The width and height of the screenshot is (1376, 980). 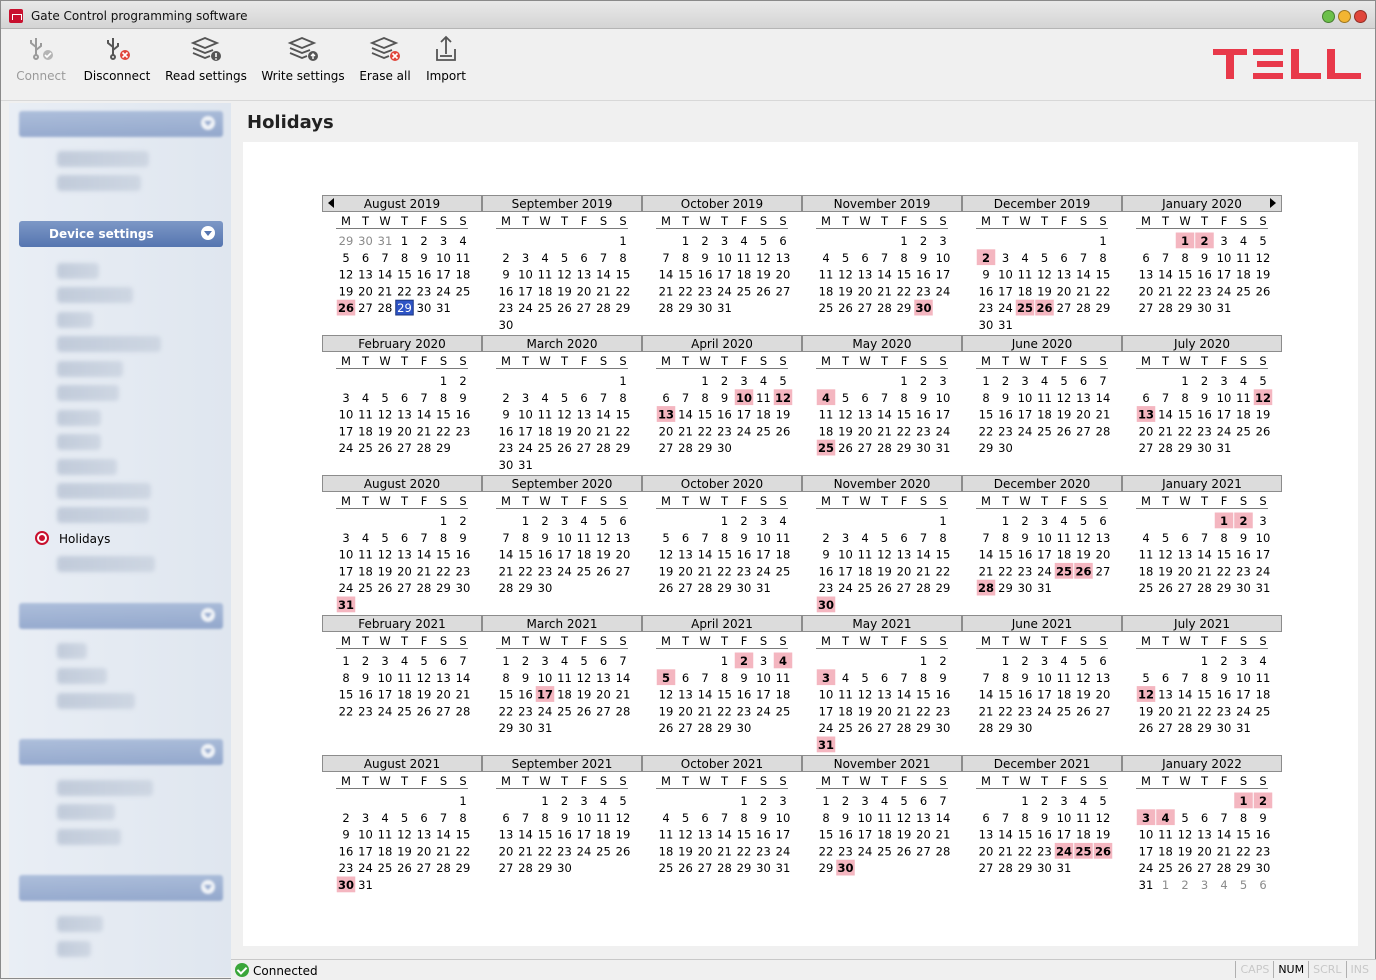 I want to click on holiday-day: 4, so click(x=783, y=661).